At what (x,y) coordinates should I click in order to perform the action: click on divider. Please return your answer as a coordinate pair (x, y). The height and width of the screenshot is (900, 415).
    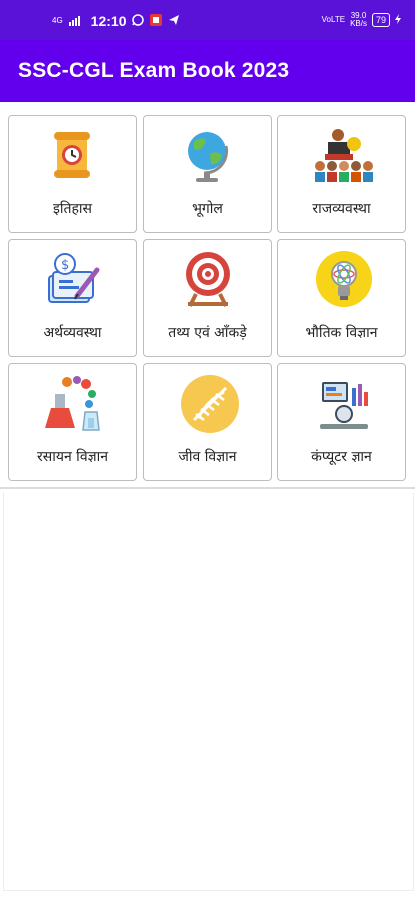
    Looking at the image, I should click on (207, 488).